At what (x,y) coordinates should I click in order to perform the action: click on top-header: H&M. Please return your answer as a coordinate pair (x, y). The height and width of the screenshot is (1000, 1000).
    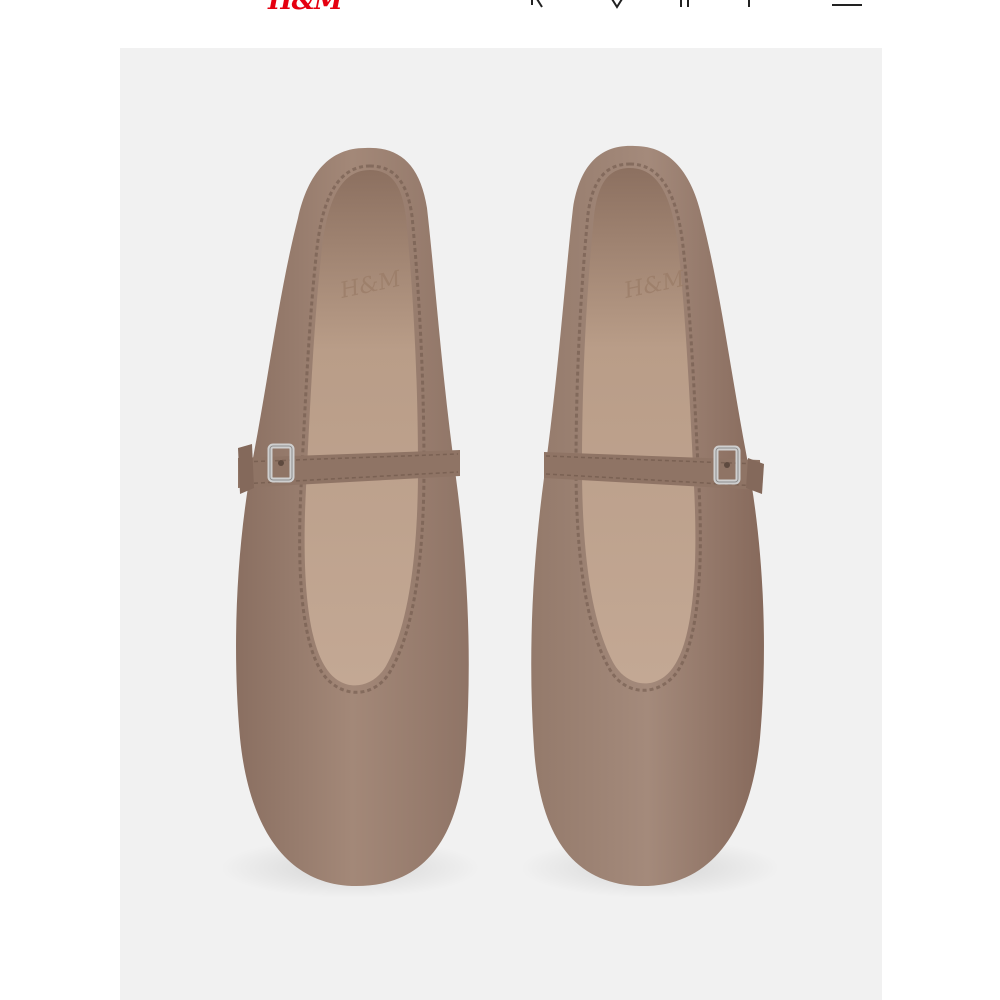
    Looking at the image, I should click on (501, 24).